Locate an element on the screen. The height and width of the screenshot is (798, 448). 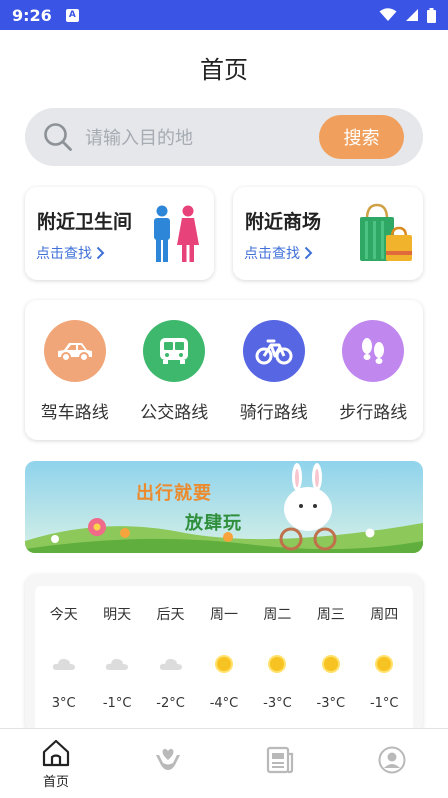
weather-day-6: 周四 -1°C is located at coordinates (384, 660).